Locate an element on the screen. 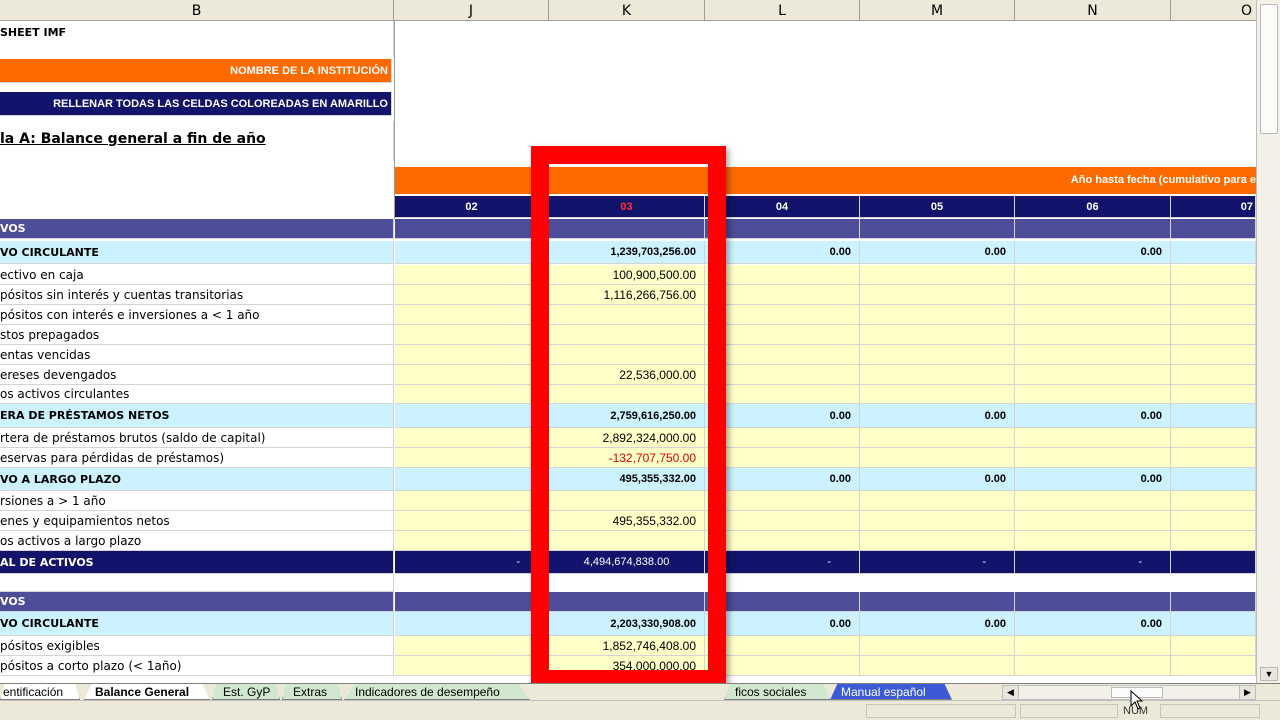 Image resolution: width=1280 pixels, height=720 pixels. tab-est-gyp: Est. GyP is located at coordinates (246, 692).